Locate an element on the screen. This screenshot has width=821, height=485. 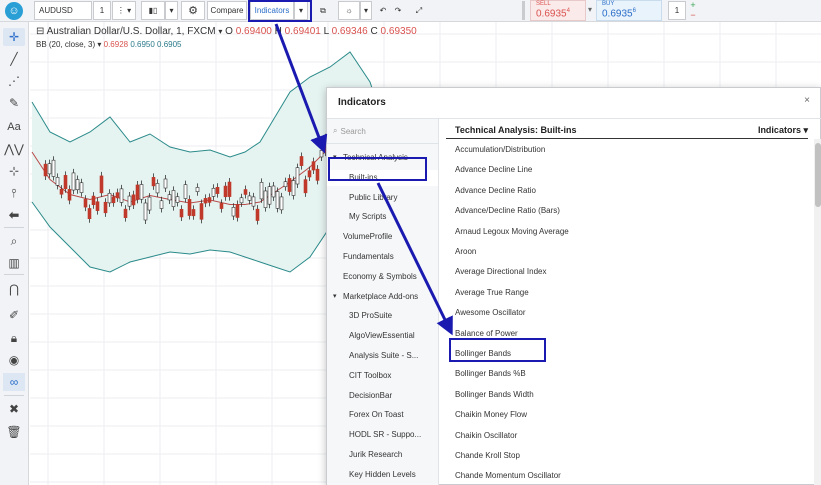
arrow-to-bollinger-bands is located at coordinates (414, 259).